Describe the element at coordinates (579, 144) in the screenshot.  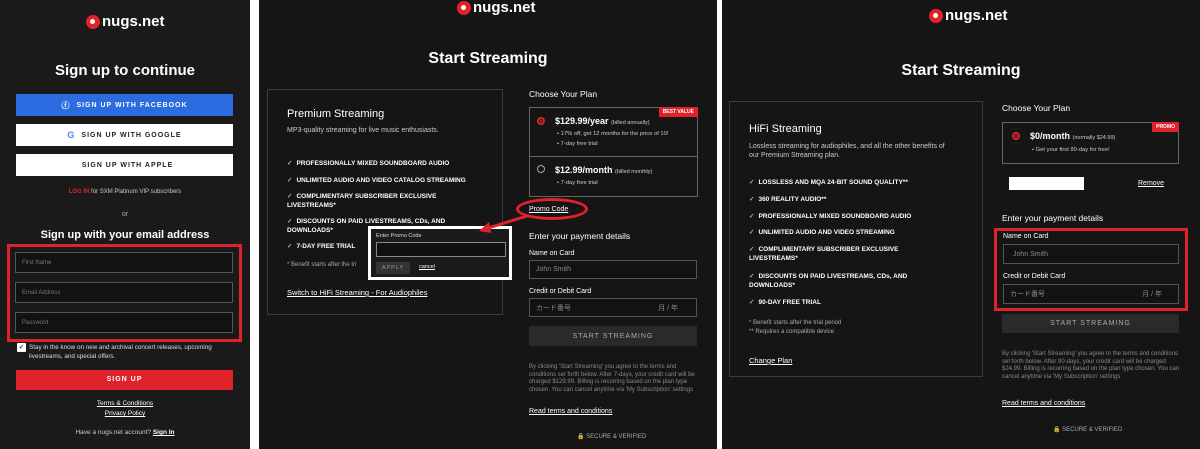
I see `yearly-bullet-text: 7-day free trial` at that location.